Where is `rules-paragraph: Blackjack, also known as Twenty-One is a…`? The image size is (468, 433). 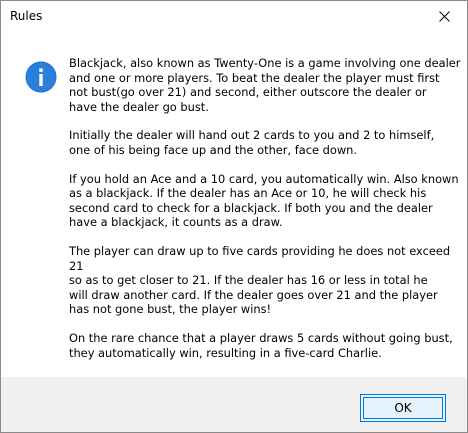 rules-paragraph: Blackjack, also known as Twenty-One is a… is located at coordinates (265, 85).